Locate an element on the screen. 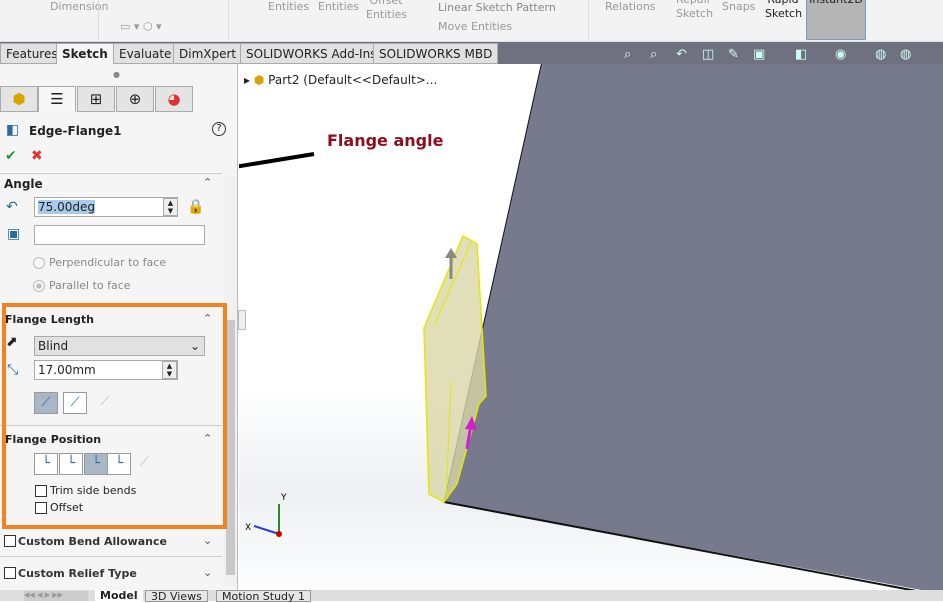  face-select-icon: ▣ is located at coordinates (14, 234).